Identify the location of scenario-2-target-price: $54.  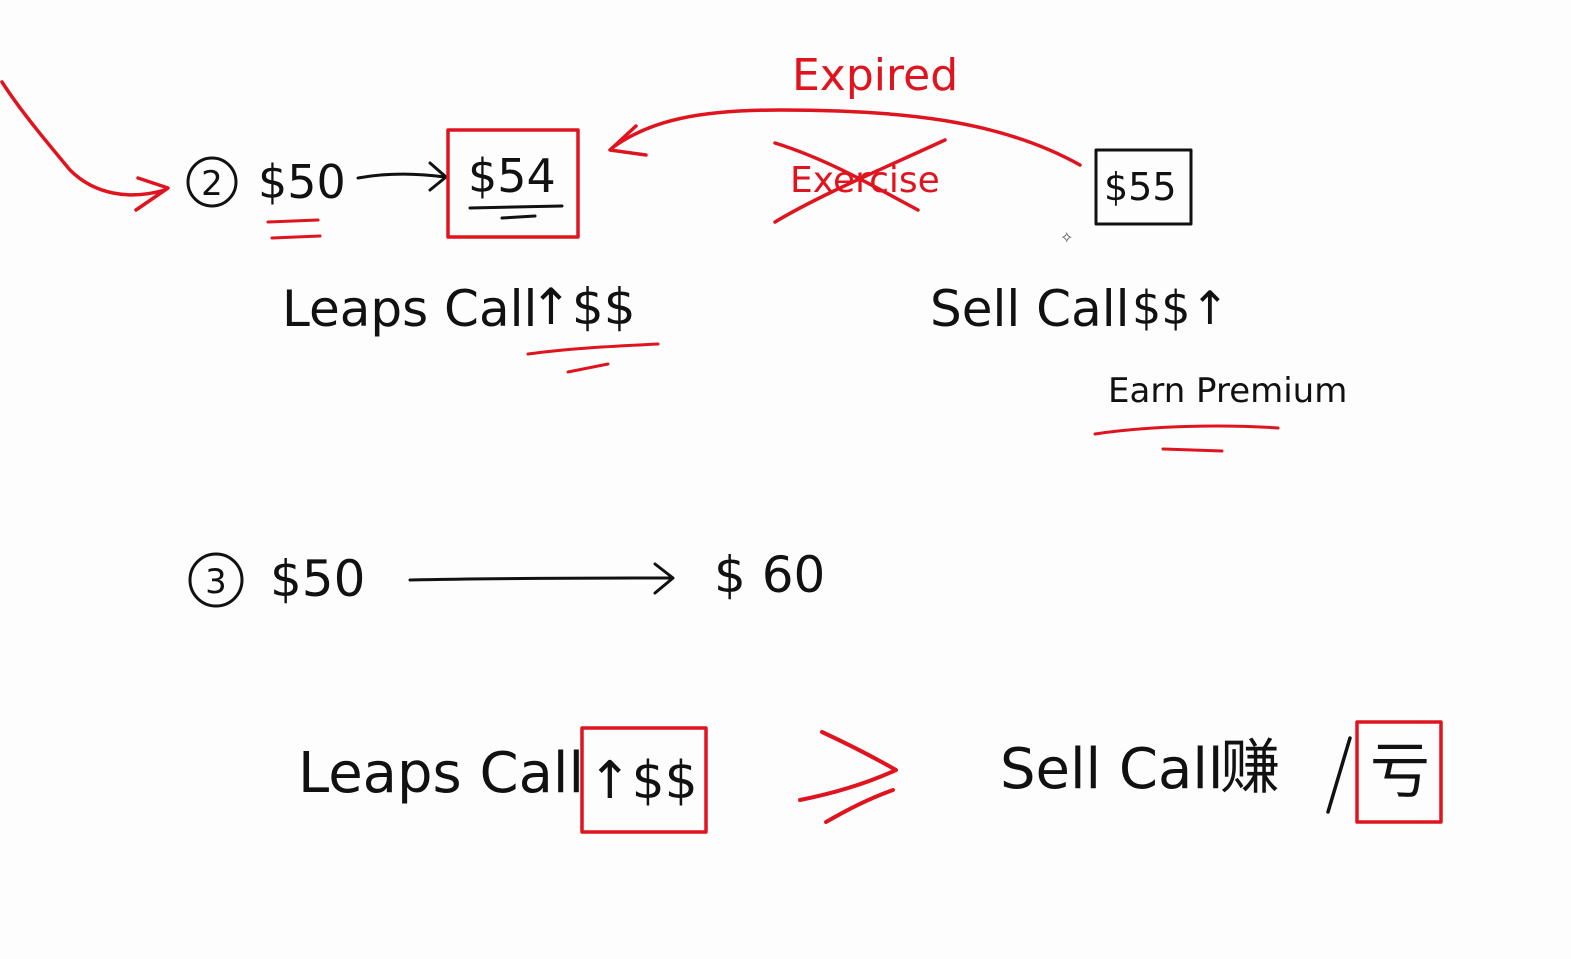
(512, 176).